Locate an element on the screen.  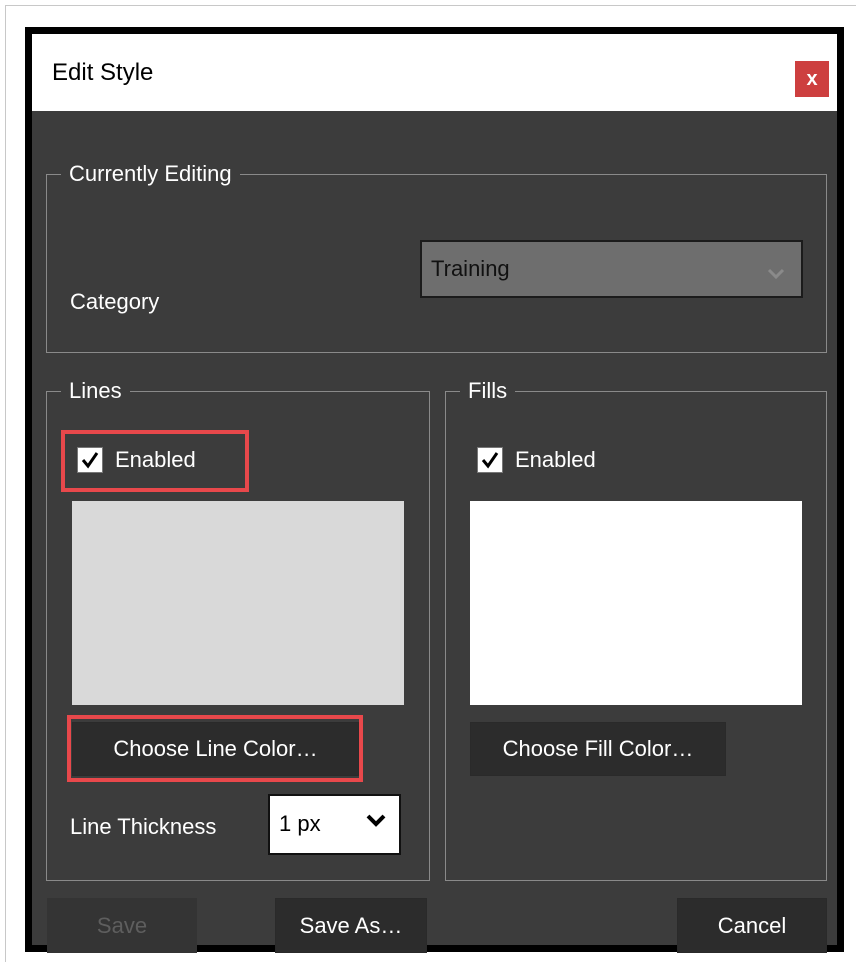
fills-enabled-checkbox-row: Enabled is located at coordinates (536, 460).